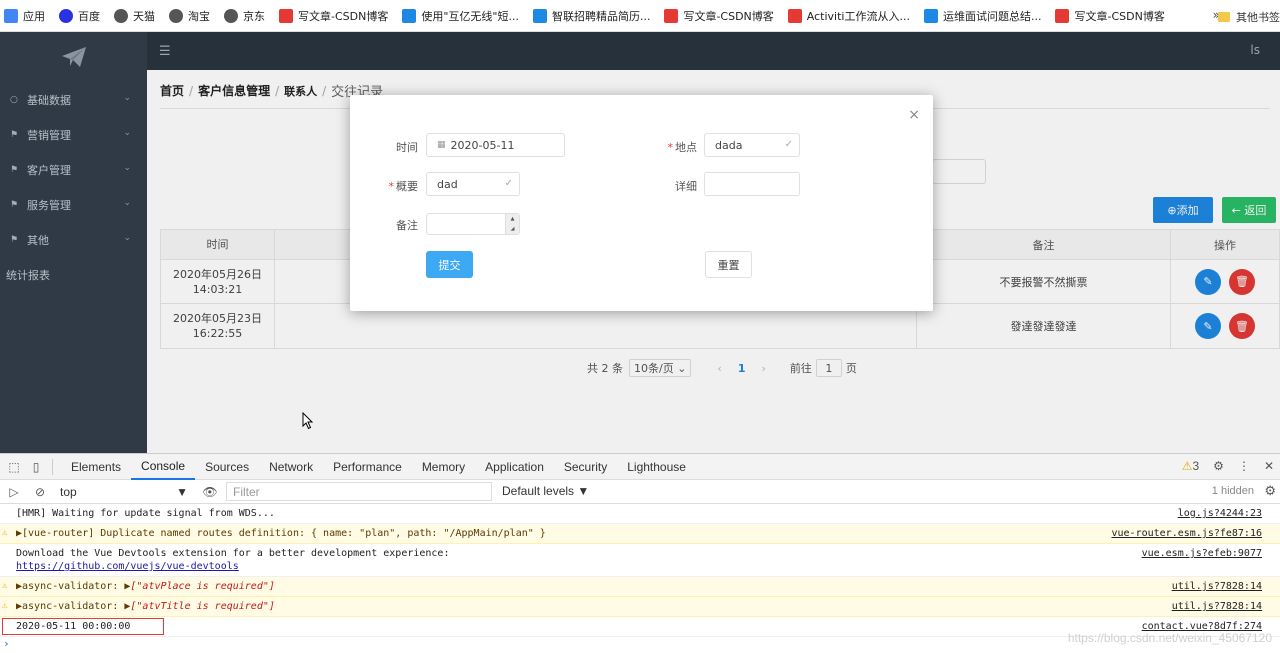 This screenshot has height=653, width=1280. I want to click on reset-button: 重置, so click(728, 264).